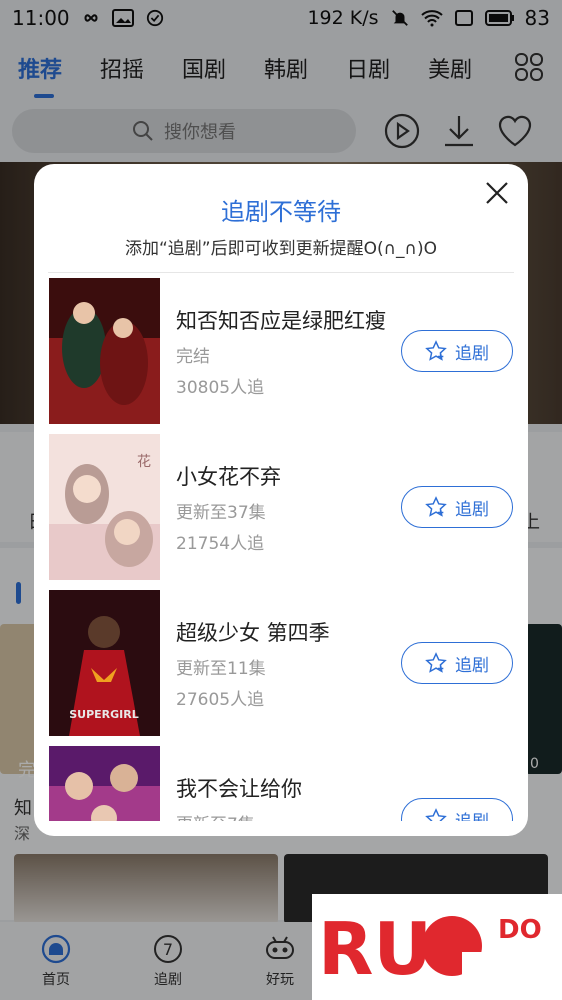 The height and width of the screenshot is (1000, 562). I want to click on show-title: 超级少女 第四季, so click(253, 633).